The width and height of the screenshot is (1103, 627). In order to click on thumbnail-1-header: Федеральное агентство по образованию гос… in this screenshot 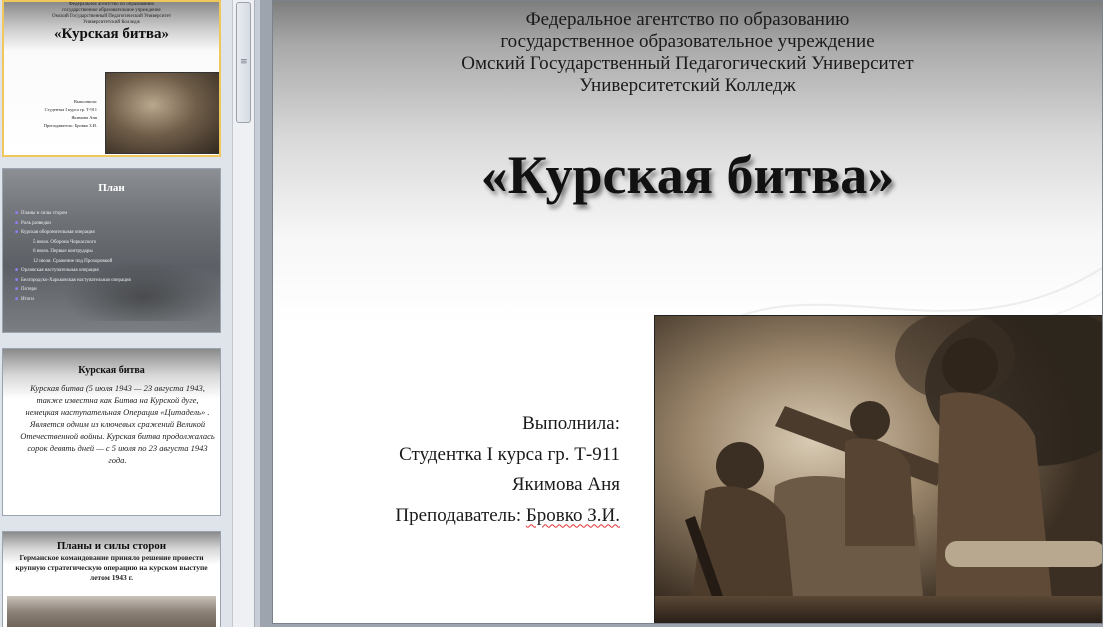, I will do `click(111, 14)`.